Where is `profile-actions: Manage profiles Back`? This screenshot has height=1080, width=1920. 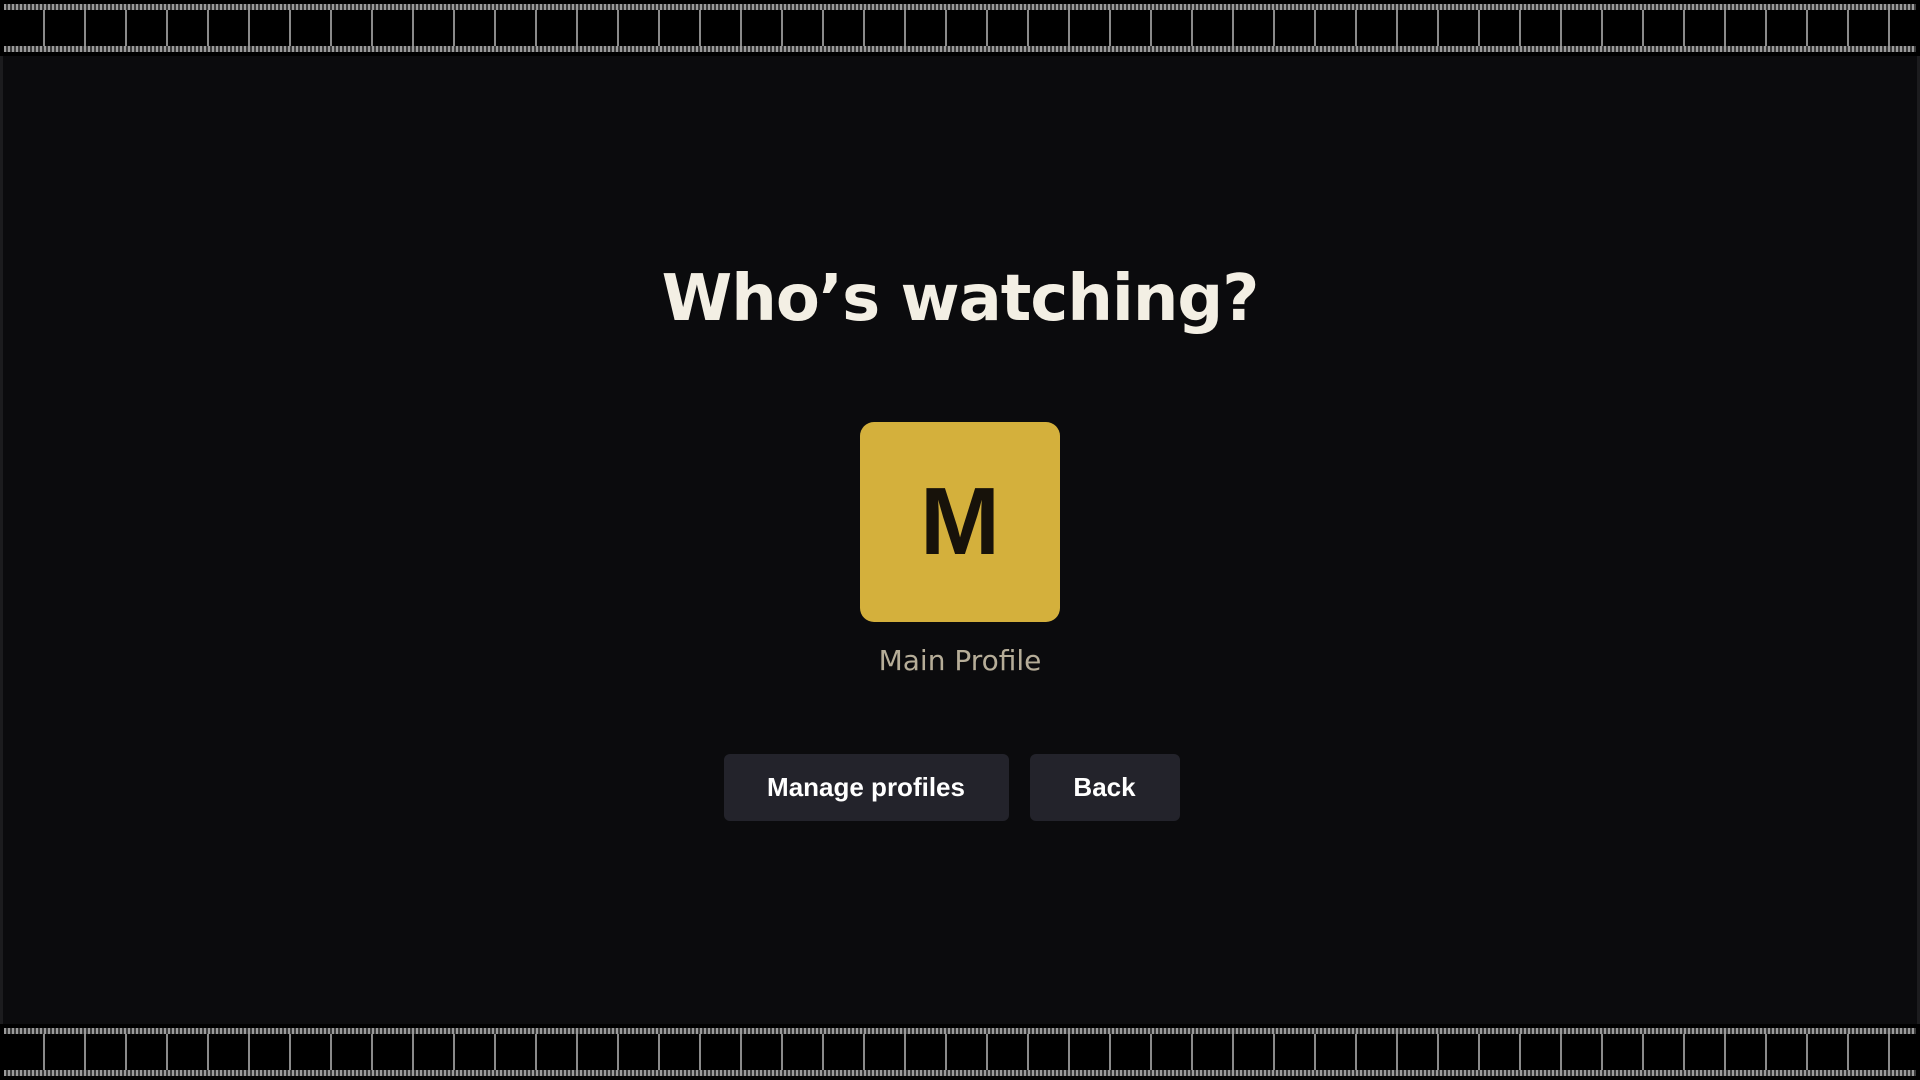
profile-actions: Manage profiles Back is located at coordinates (960, 787).